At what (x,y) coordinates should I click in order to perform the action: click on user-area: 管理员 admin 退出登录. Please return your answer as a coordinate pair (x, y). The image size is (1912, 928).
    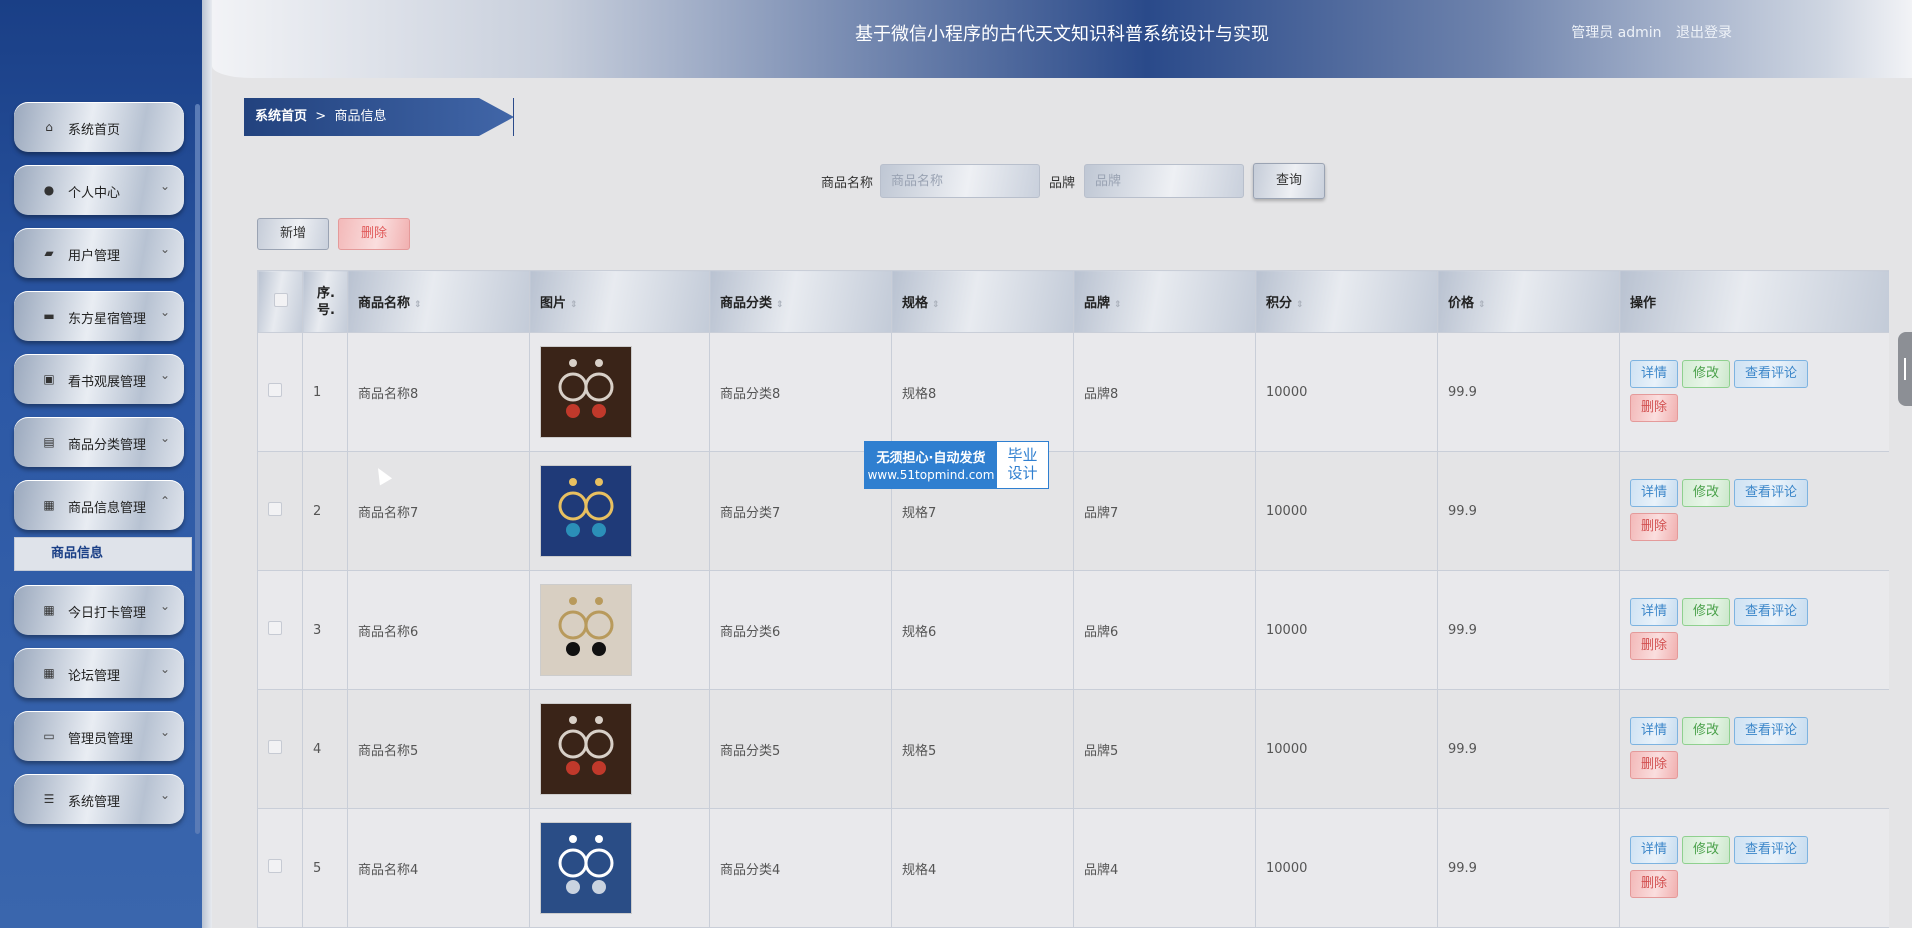
    Looking at the image, I should click on (1646, 32).